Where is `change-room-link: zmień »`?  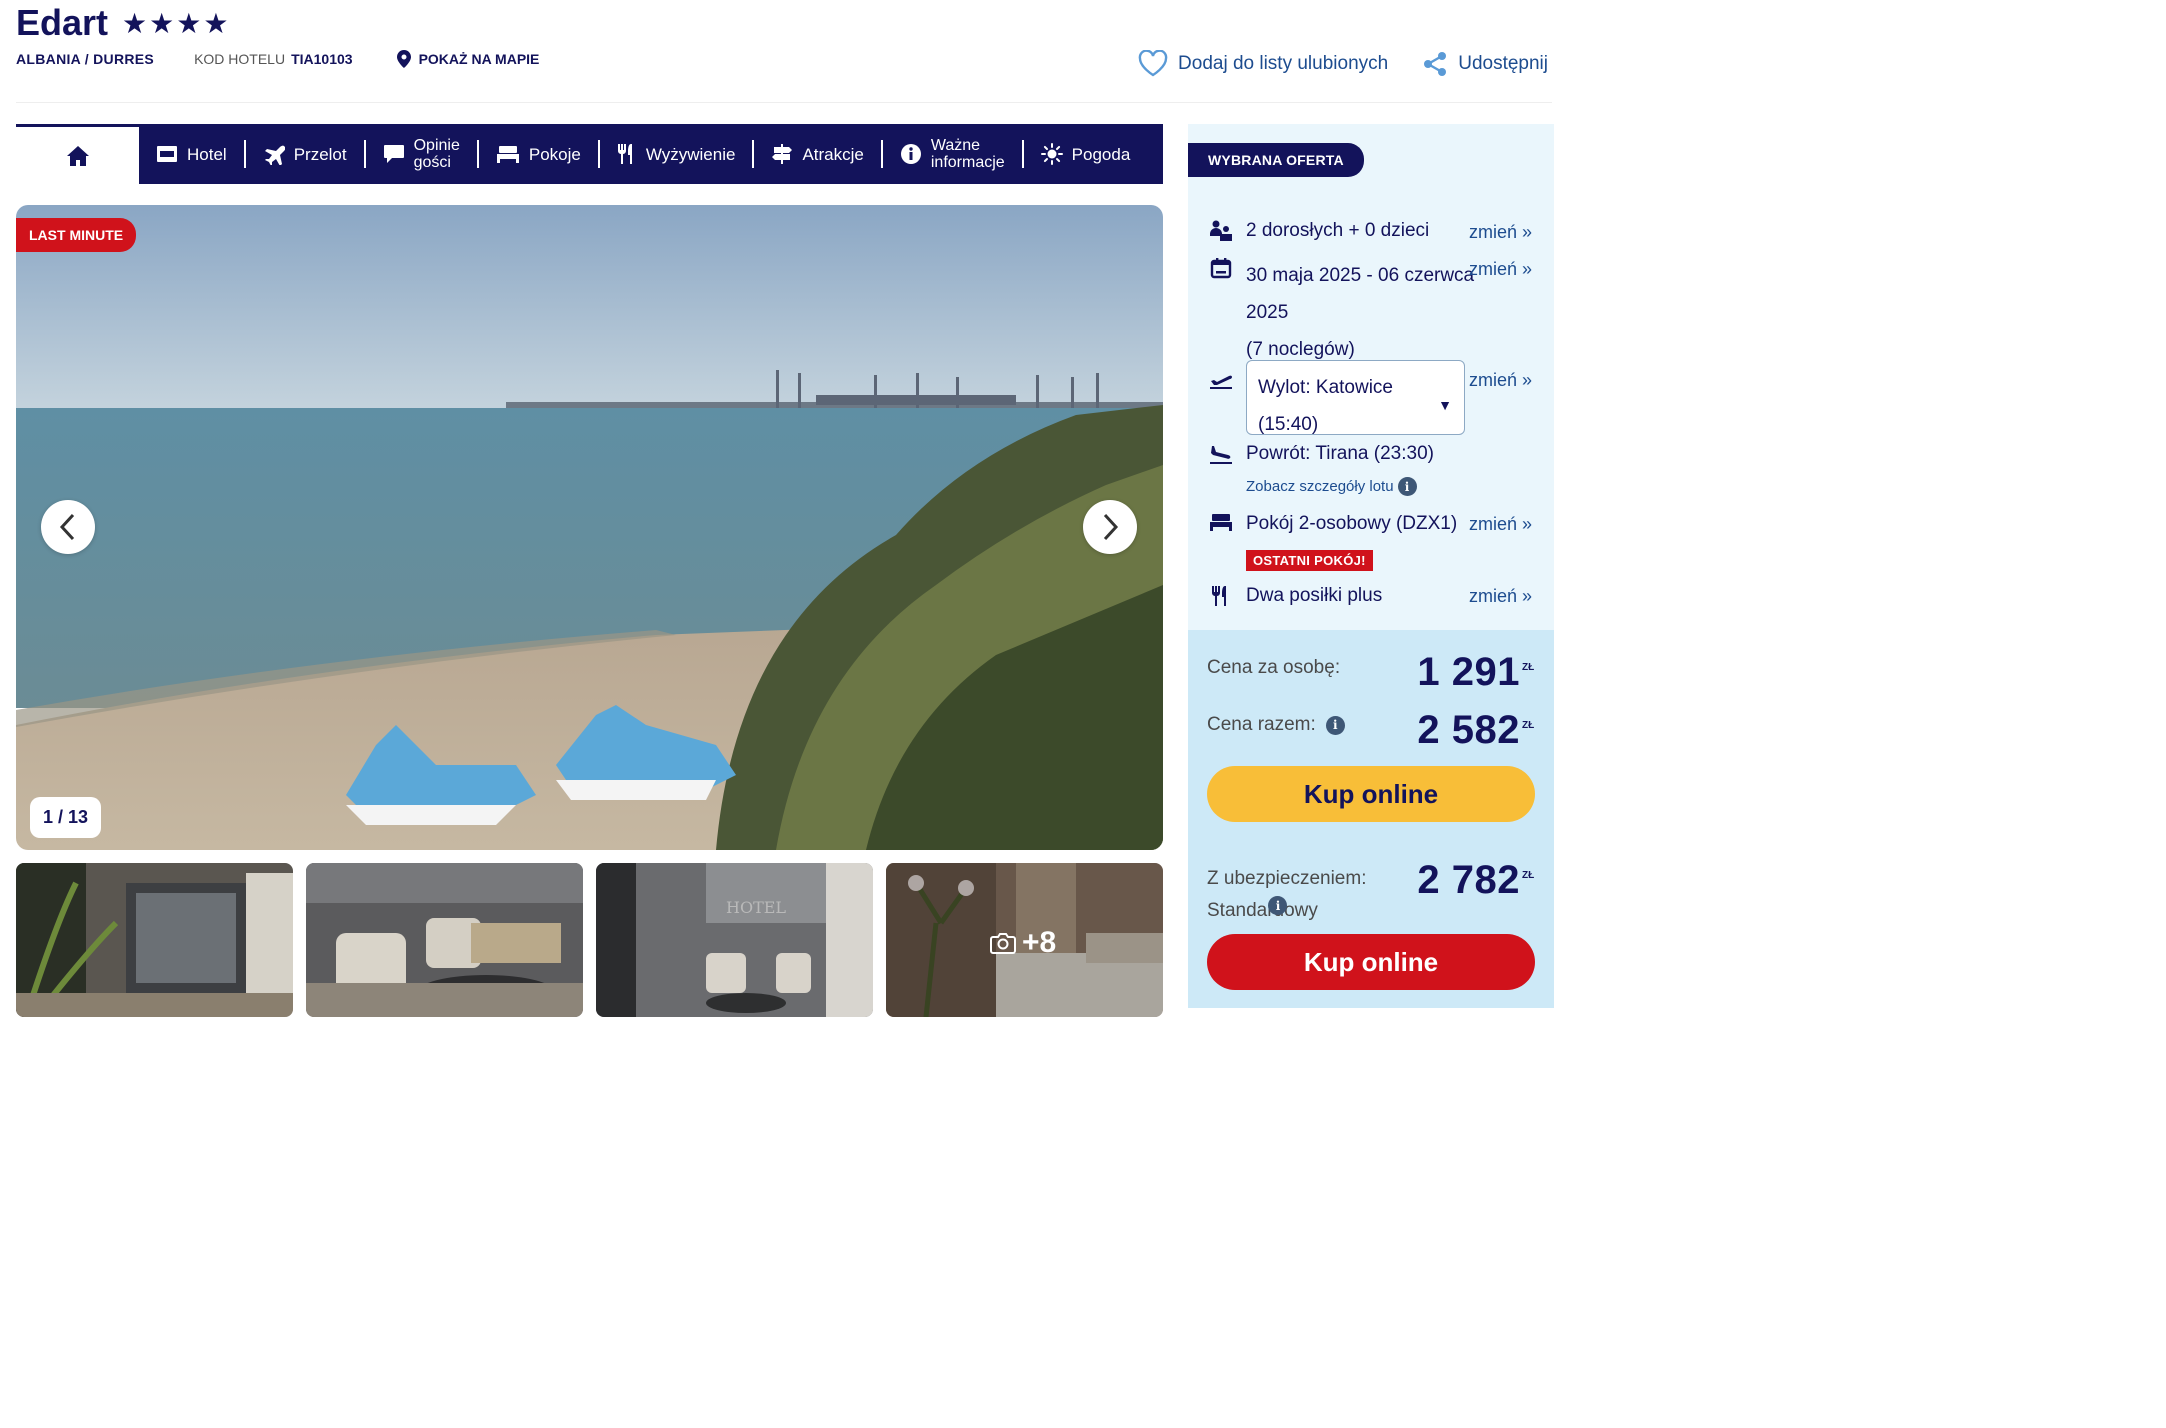
change-room-link: zmień » is located at coordinates (1500, 524).